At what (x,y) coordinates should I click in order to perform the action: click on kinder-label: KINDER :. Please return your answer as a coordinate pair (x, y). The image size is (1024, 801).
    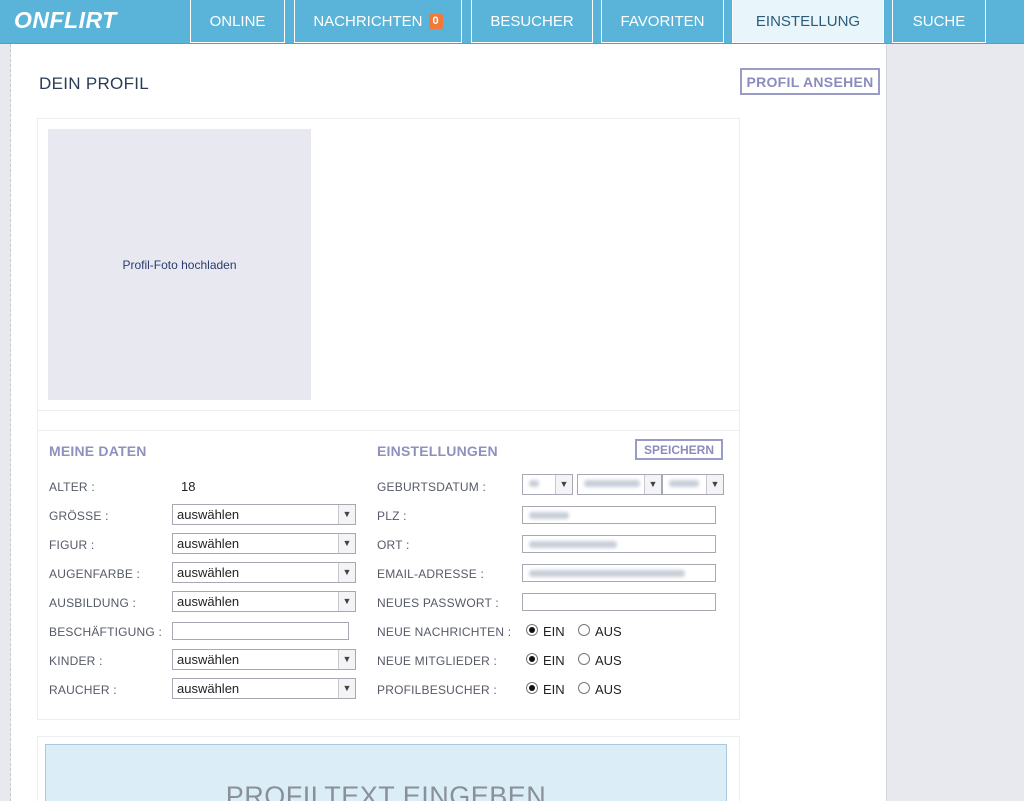
    Looking at the image, I should click on (76, 661).